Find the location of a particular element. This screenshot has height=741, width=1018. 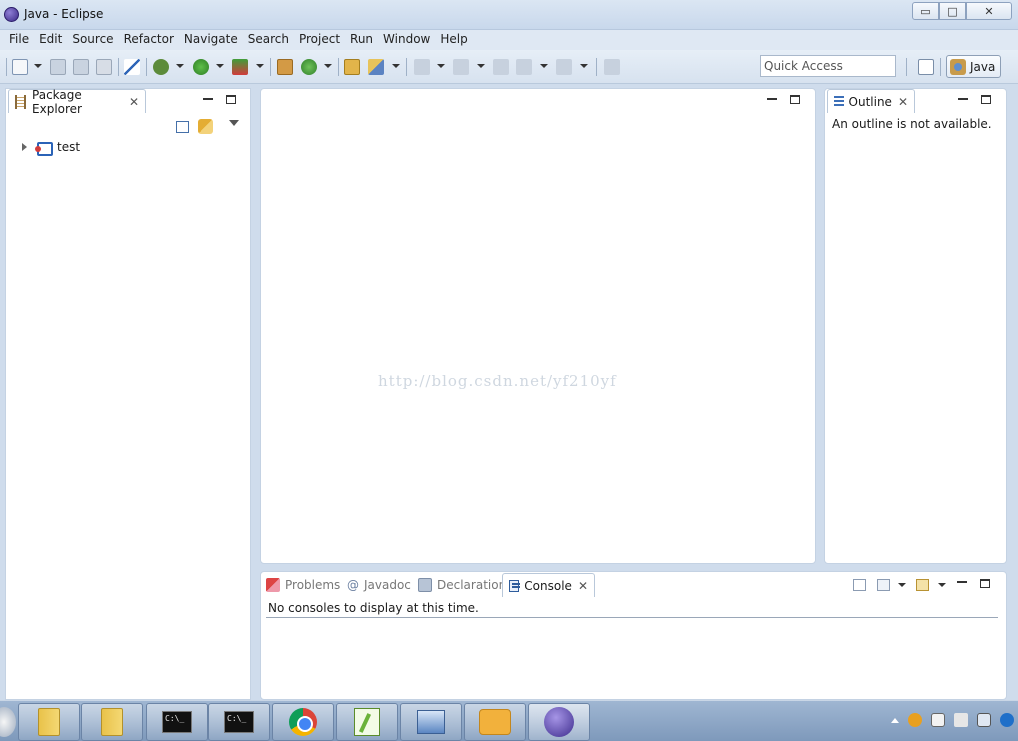

volume-icon is located at coordinates (961, 720).